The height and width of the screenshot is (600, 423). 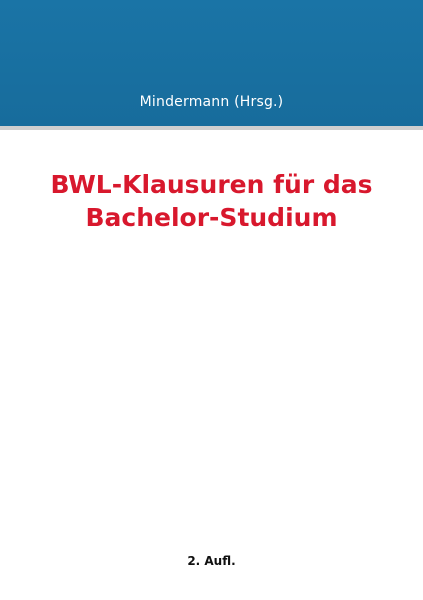 I want to click on cover-editor: Mindermann (Hrsg.), so click(x=211, y=102).